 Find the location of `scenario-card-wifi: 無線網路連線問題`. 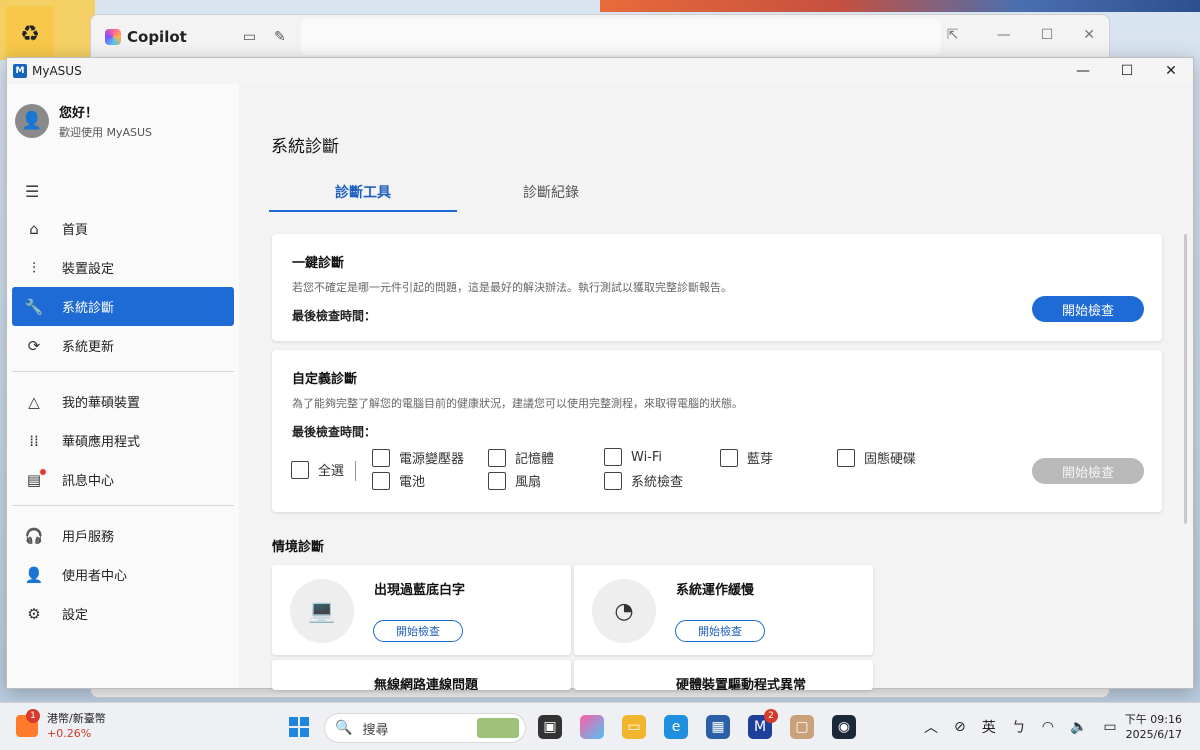

scenario-card-wifi: 無線網路連線問題 is located at coordinates (421, 675).